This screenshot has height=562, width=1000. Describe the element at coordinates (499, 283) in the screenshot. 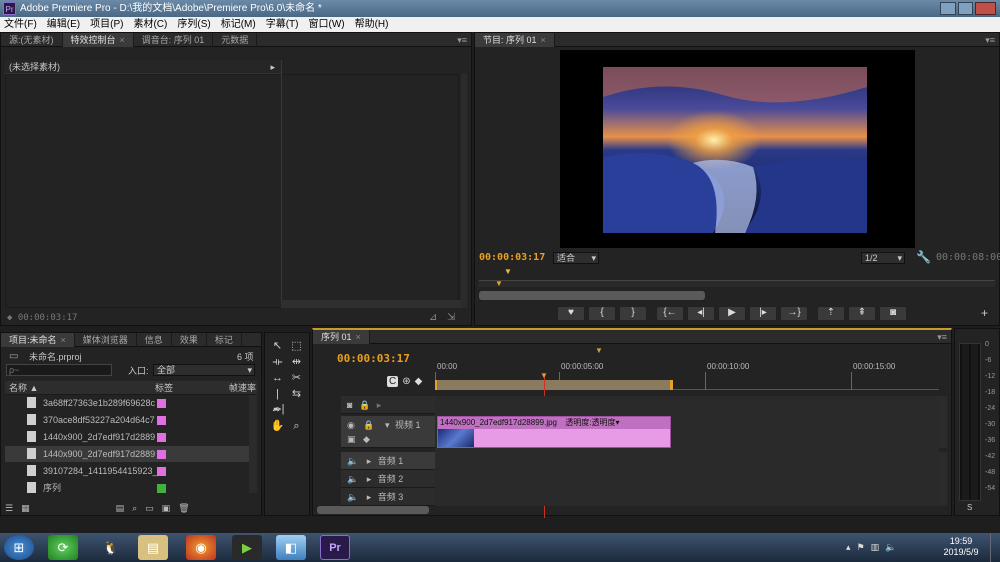

I see `current-time-marker-icon: ▼` at that location.